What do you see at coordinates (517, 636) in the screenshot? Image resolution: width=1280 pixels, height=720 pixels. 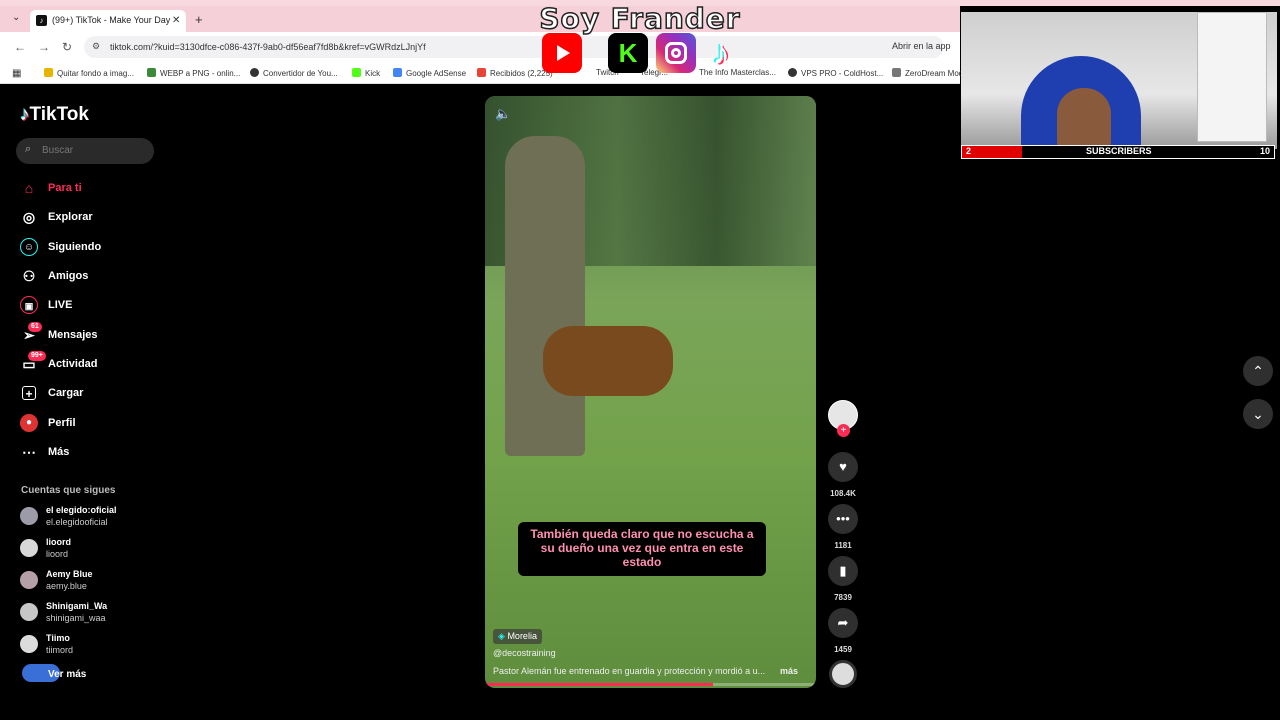 I see `location-tag: ◈ Morelia` at bounding box center [517, 636].